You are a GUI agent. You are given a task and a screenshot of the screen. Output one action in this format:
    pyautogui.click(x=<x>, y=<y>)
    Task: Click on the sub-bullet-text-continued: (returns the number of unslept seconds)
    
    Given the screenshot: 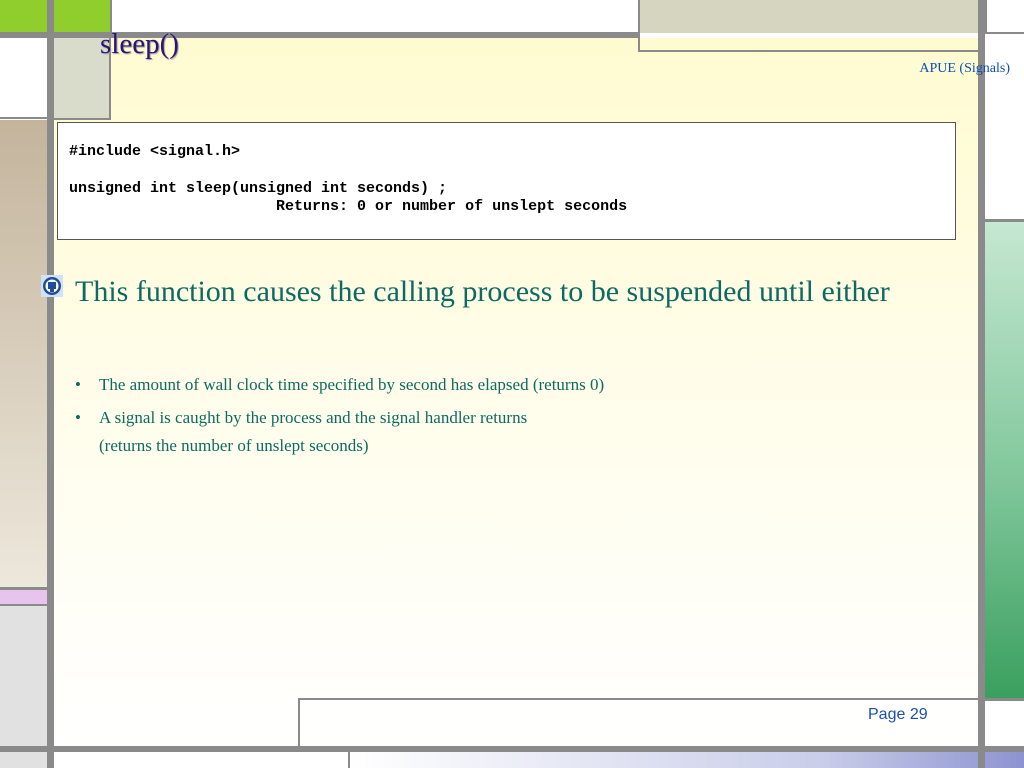 What is the action you would take?
    pyautogui.click(x=234, y=445)
    